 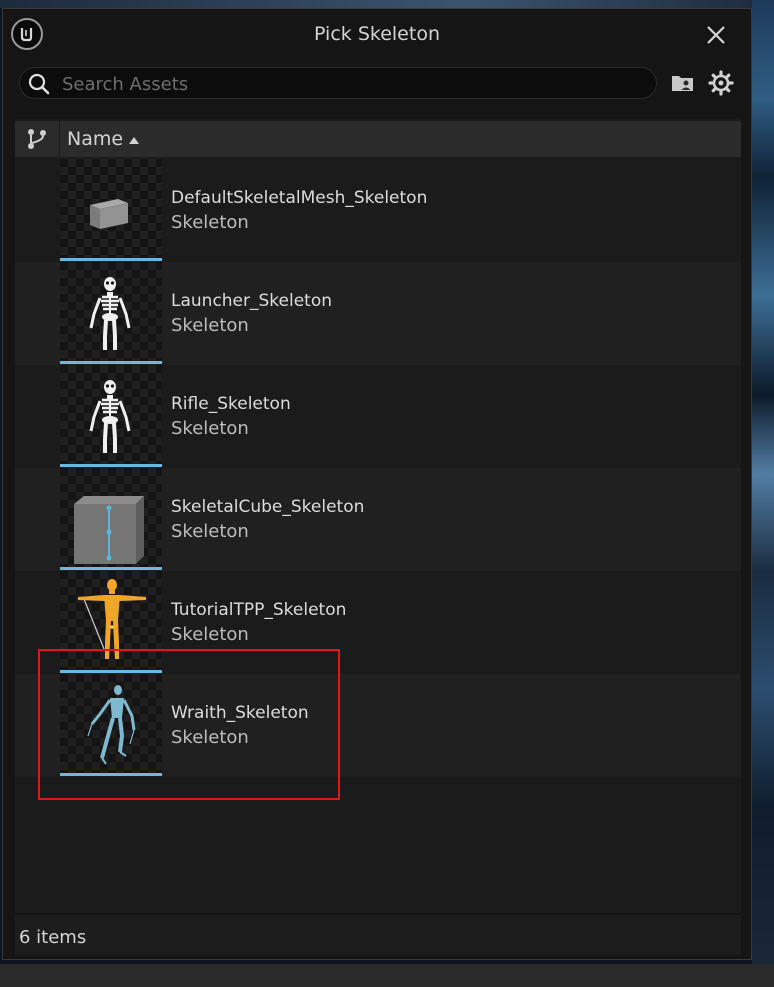 I want to click on background-viewport, so click(x=763, y=493).